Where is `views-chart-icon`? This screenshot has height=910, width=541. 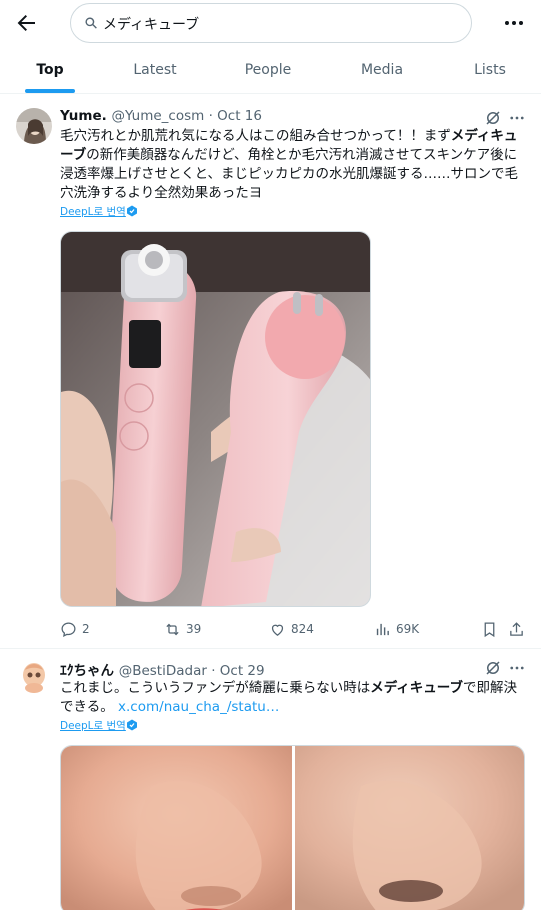 views-chart-icon is located at coordinates (382, 629).